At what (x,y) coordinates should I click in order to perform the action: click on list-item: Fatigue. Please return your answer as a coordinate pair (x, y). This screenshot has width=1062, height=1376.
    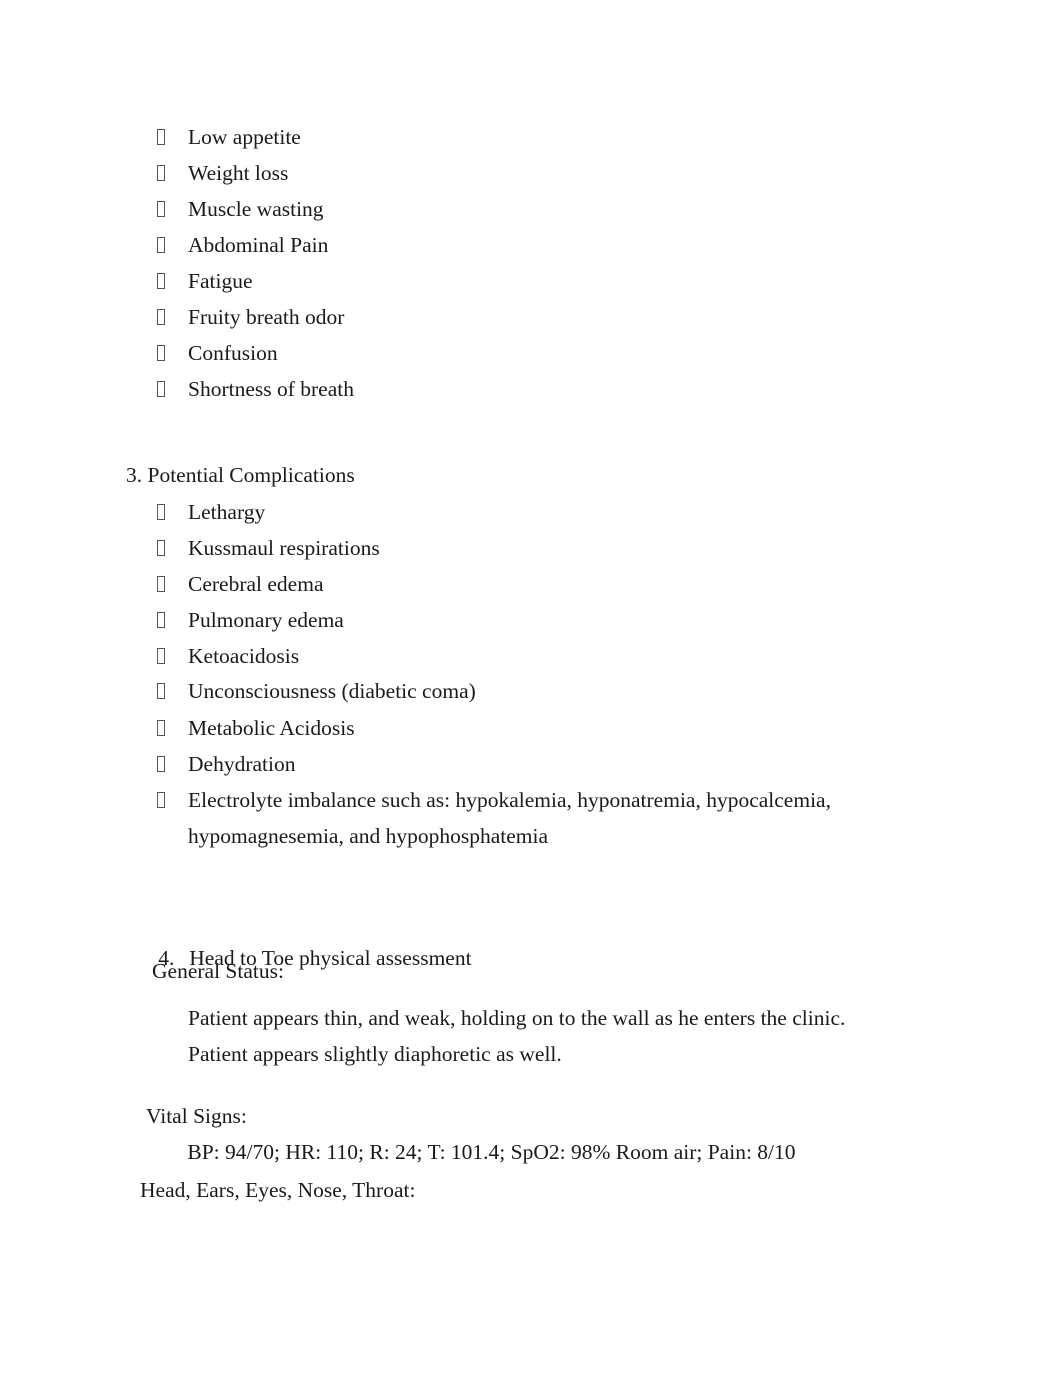
    Looking at the image, I should click on (507, 281).